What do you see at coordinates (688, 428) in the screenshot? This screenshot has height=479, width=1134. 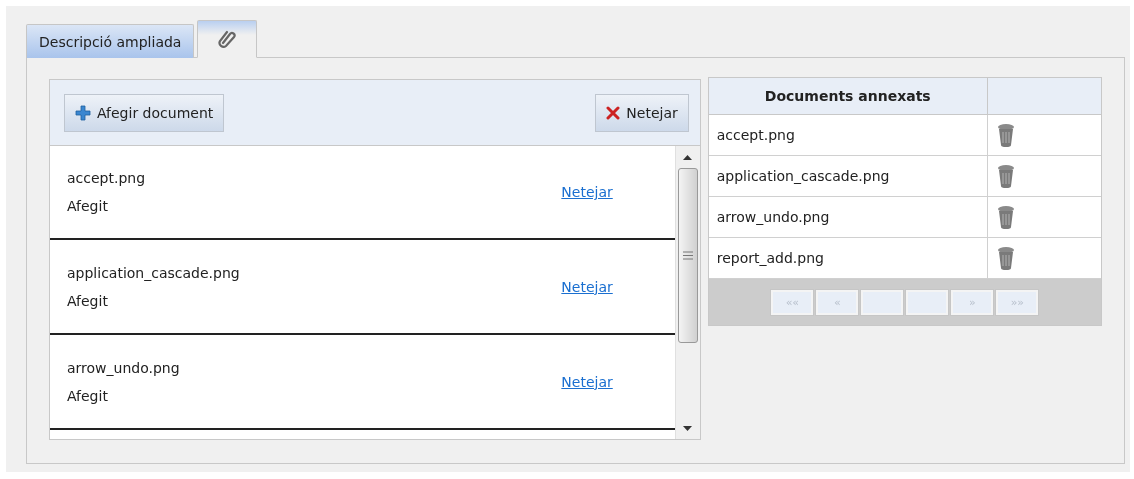 I see `down-arrow-icon` at bounding box center [688, 428].